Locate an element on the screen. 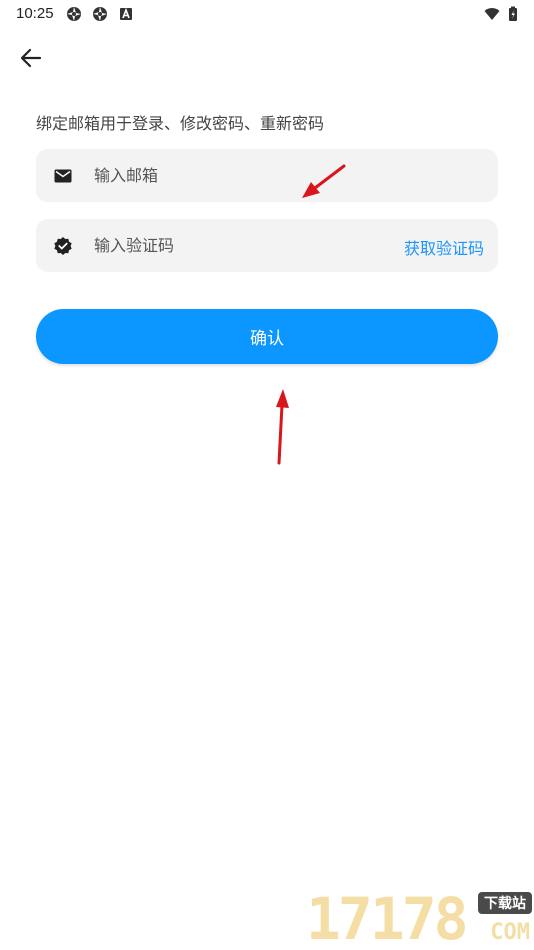 The image size is (534, 950). status-time: 10:25 is located at coordinates (35, 13).